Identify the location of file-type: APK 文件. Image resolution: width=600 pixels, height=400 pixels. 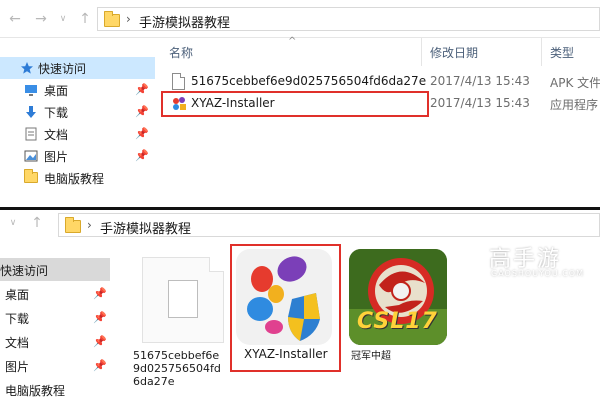
(575, 83).